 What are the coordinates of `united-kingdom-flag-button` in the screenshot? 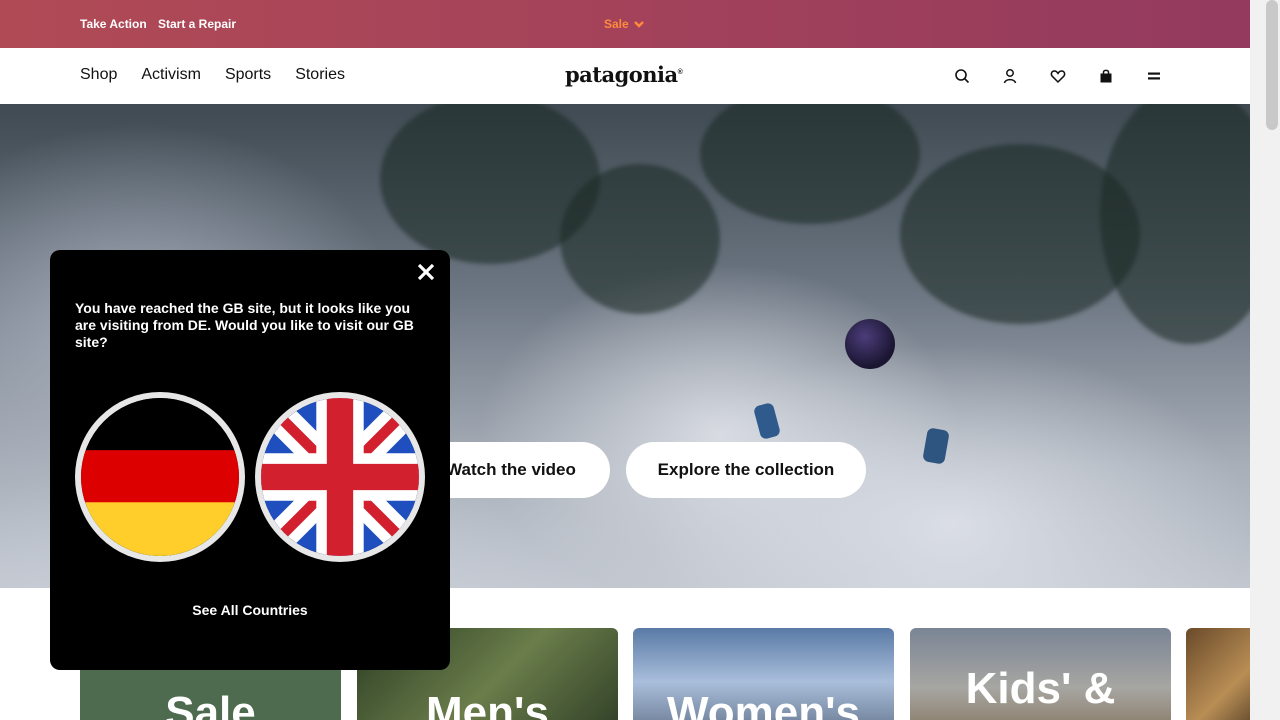 It's located at (340, 477).